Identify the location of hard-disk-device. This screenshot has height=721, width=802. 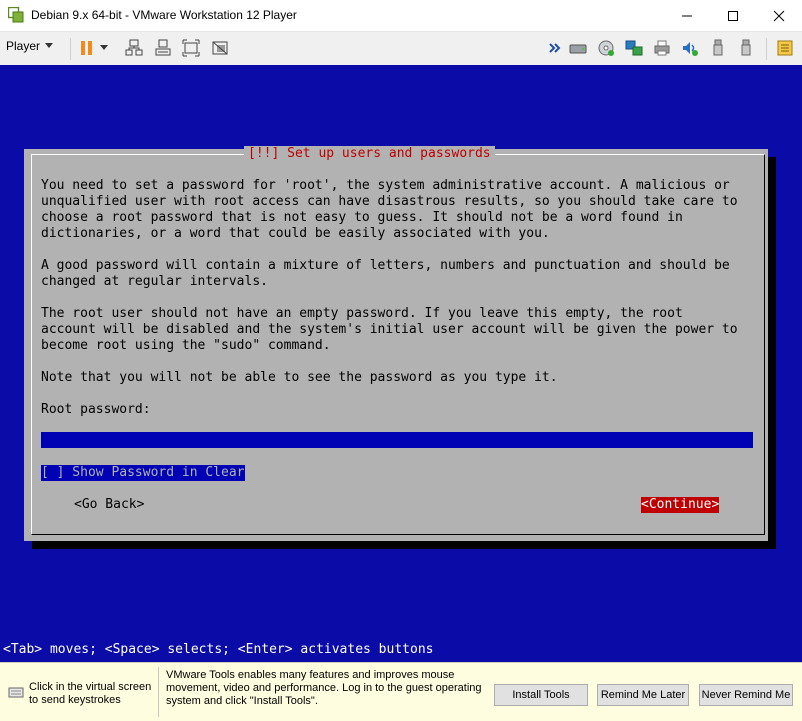
(578, 48).